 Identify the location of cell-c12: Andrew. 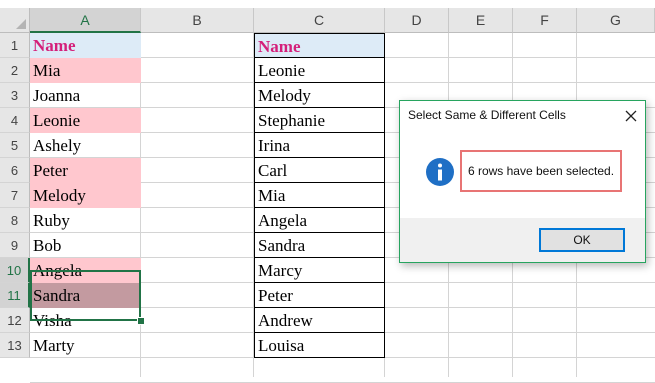
(319, 320).